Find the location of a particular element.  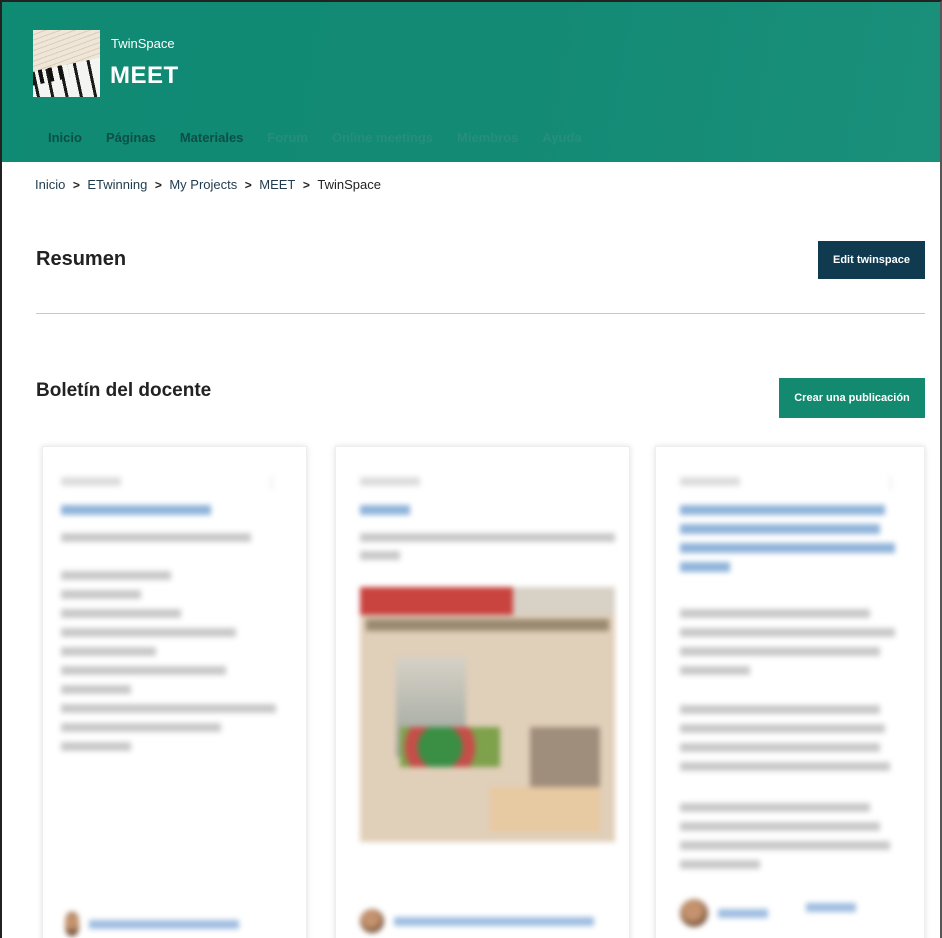

nav-item-paginas: Páginas is located at coordinates (131, 141).